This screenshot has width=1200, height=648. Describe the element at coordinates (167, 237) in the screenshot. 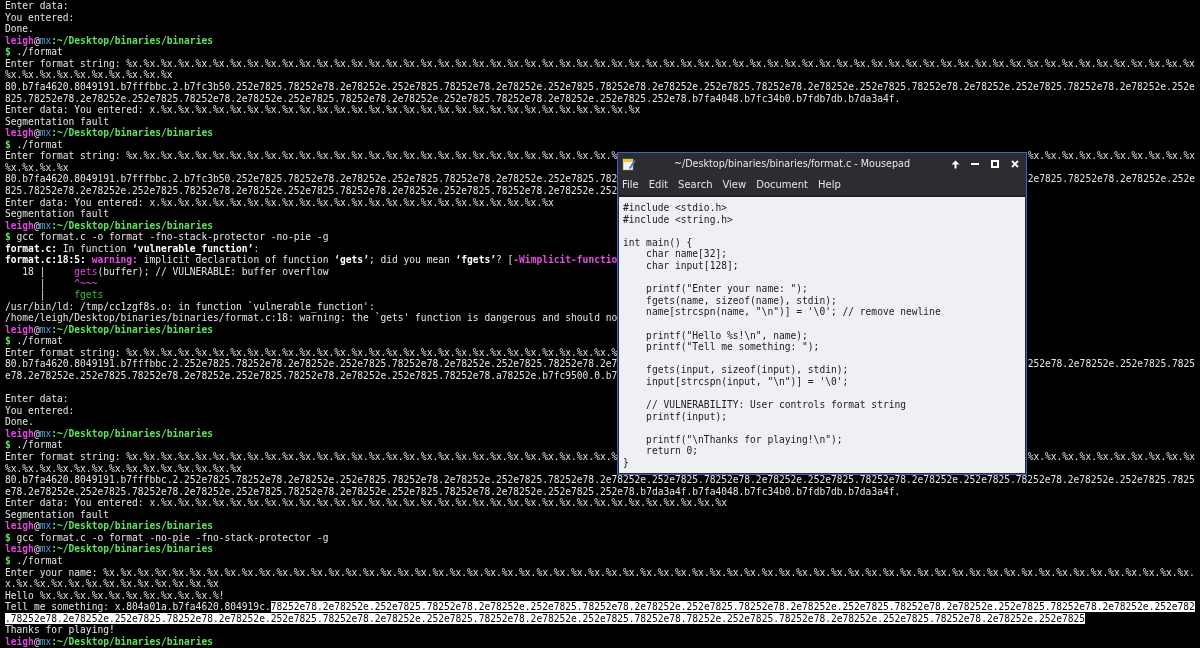

I see `terminal-line: $ gcc format.c -o format -fno-stack-protector -no-pie -g` at that location.